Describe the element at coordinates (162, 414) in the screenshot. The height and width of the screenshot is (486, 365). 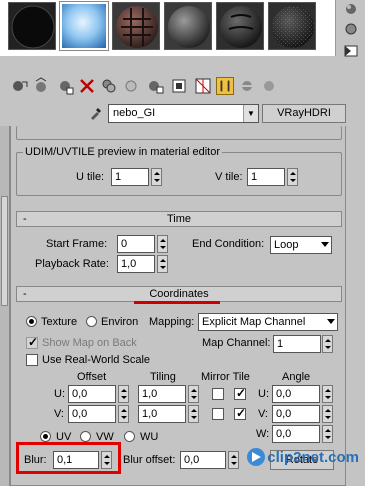
I see `v-tiling-field: 1,0` at that location.